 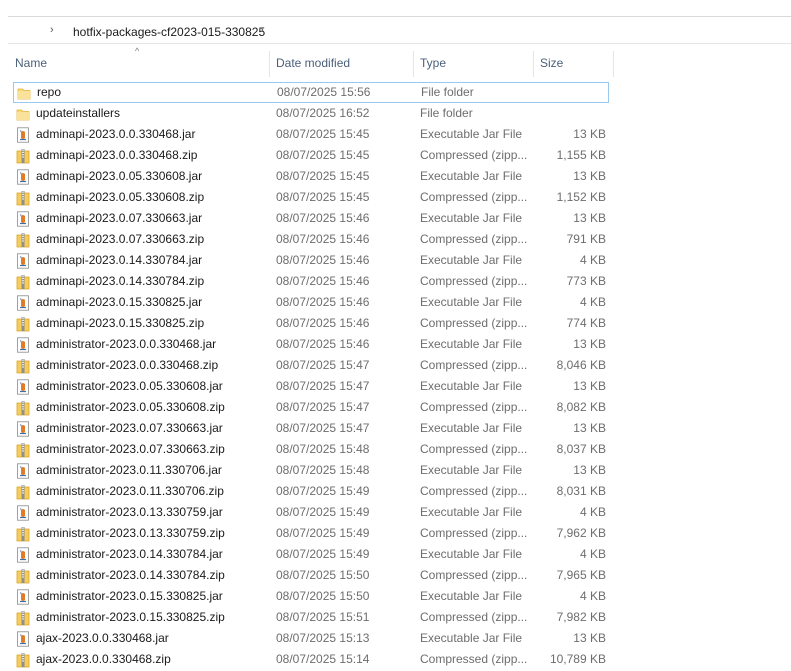 What do you see at coordinates (102, 638) in the screenshot?
I see `file-name: ajax-2023.0.0.330468.jar` at bounding box center [102, 638].